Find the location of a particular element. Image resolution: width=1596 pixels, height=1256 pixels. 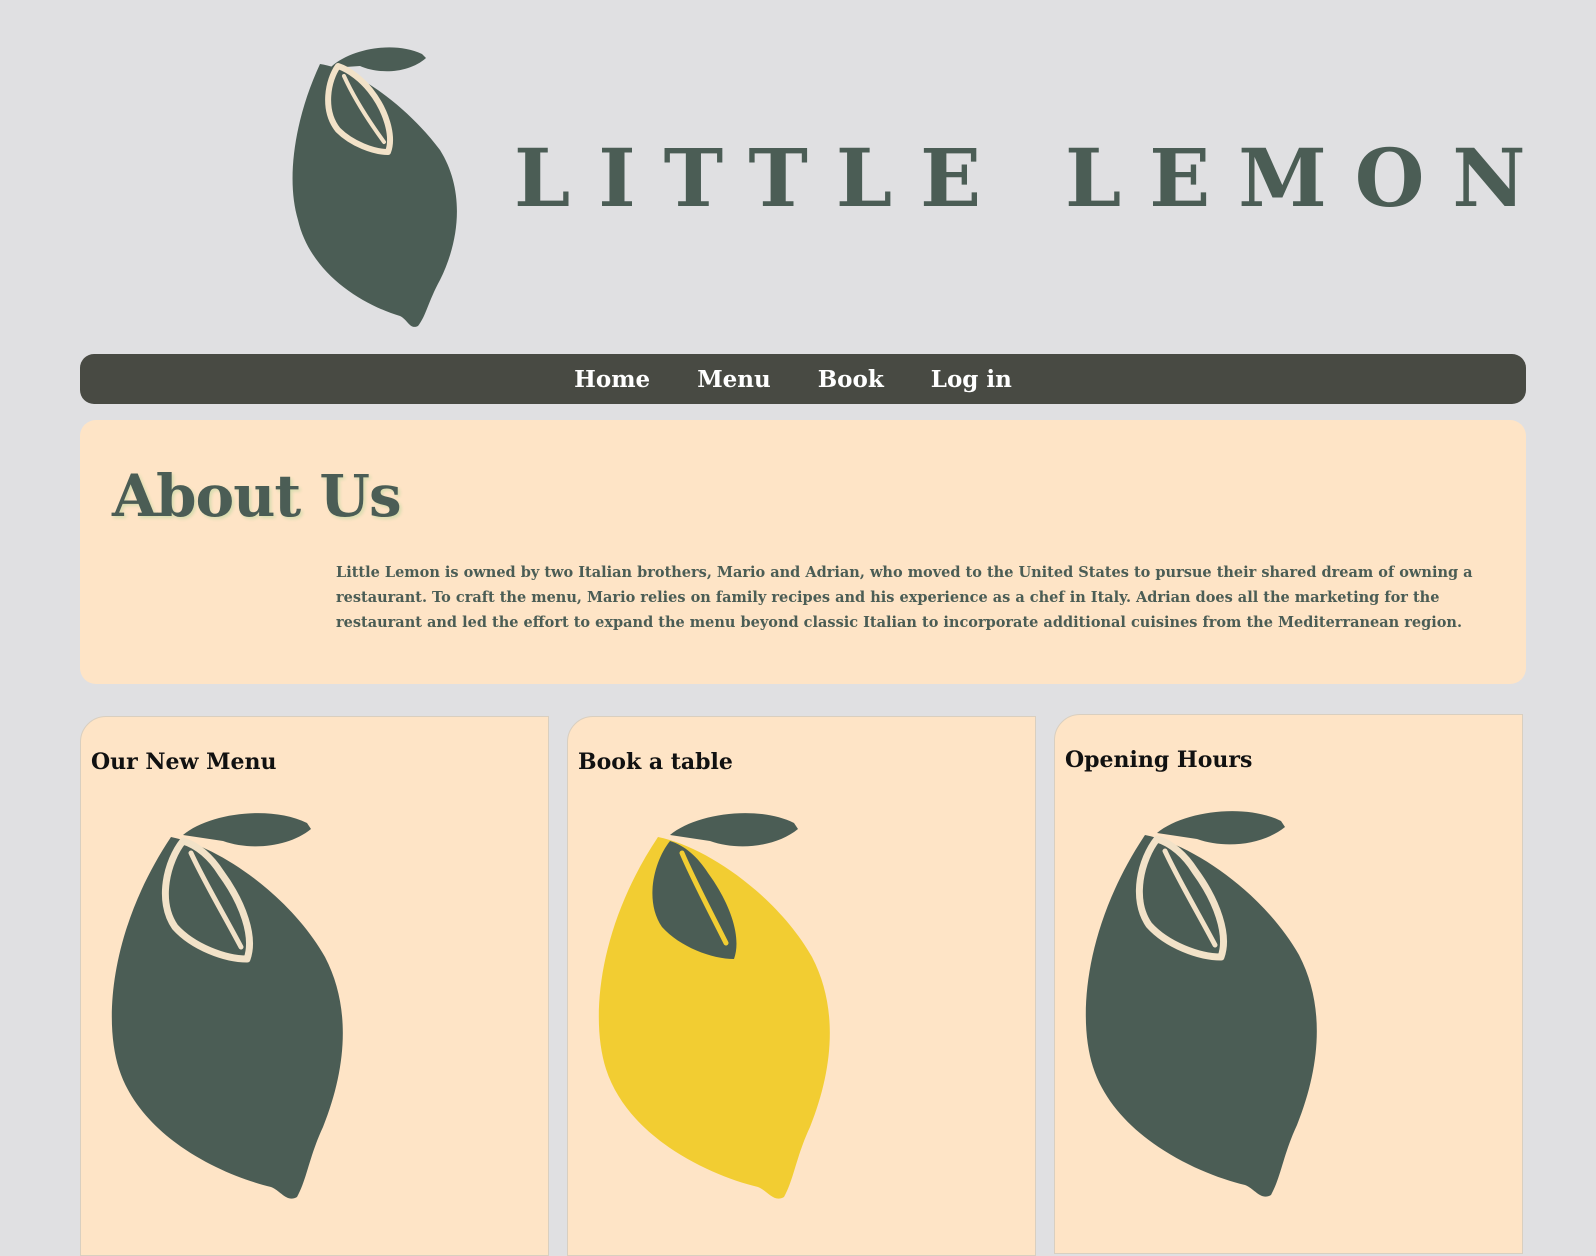

nav-item-home: Home is located at coordinates (612, 379).